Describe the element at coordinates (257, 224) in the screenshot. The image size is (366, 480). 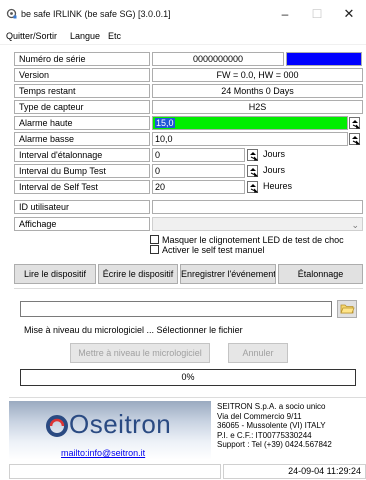
I see `display-select: ⌄` at that location.